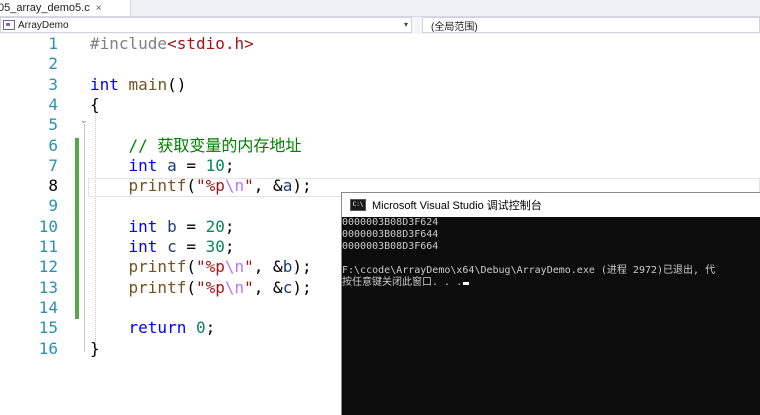 This screenshot has height=415, width=760. I want to click on code-line: 5, so click(380, 125).